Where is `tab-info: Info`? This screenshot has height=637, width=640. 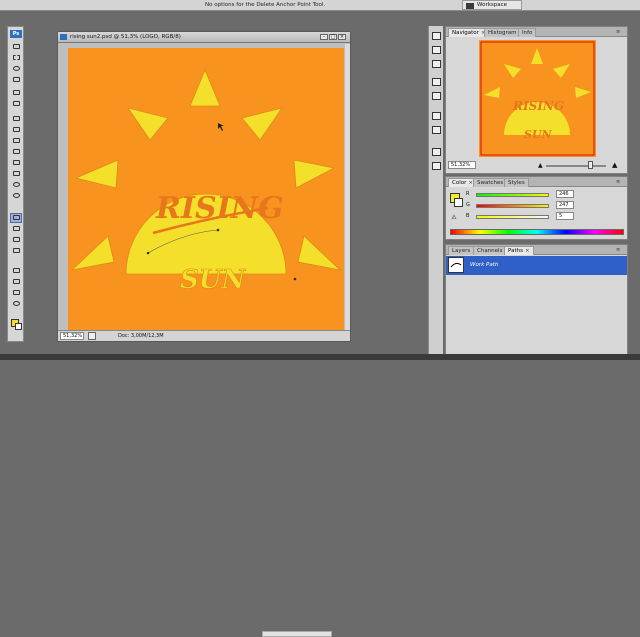 tab-info: Info is located at coordinates (527, 32).